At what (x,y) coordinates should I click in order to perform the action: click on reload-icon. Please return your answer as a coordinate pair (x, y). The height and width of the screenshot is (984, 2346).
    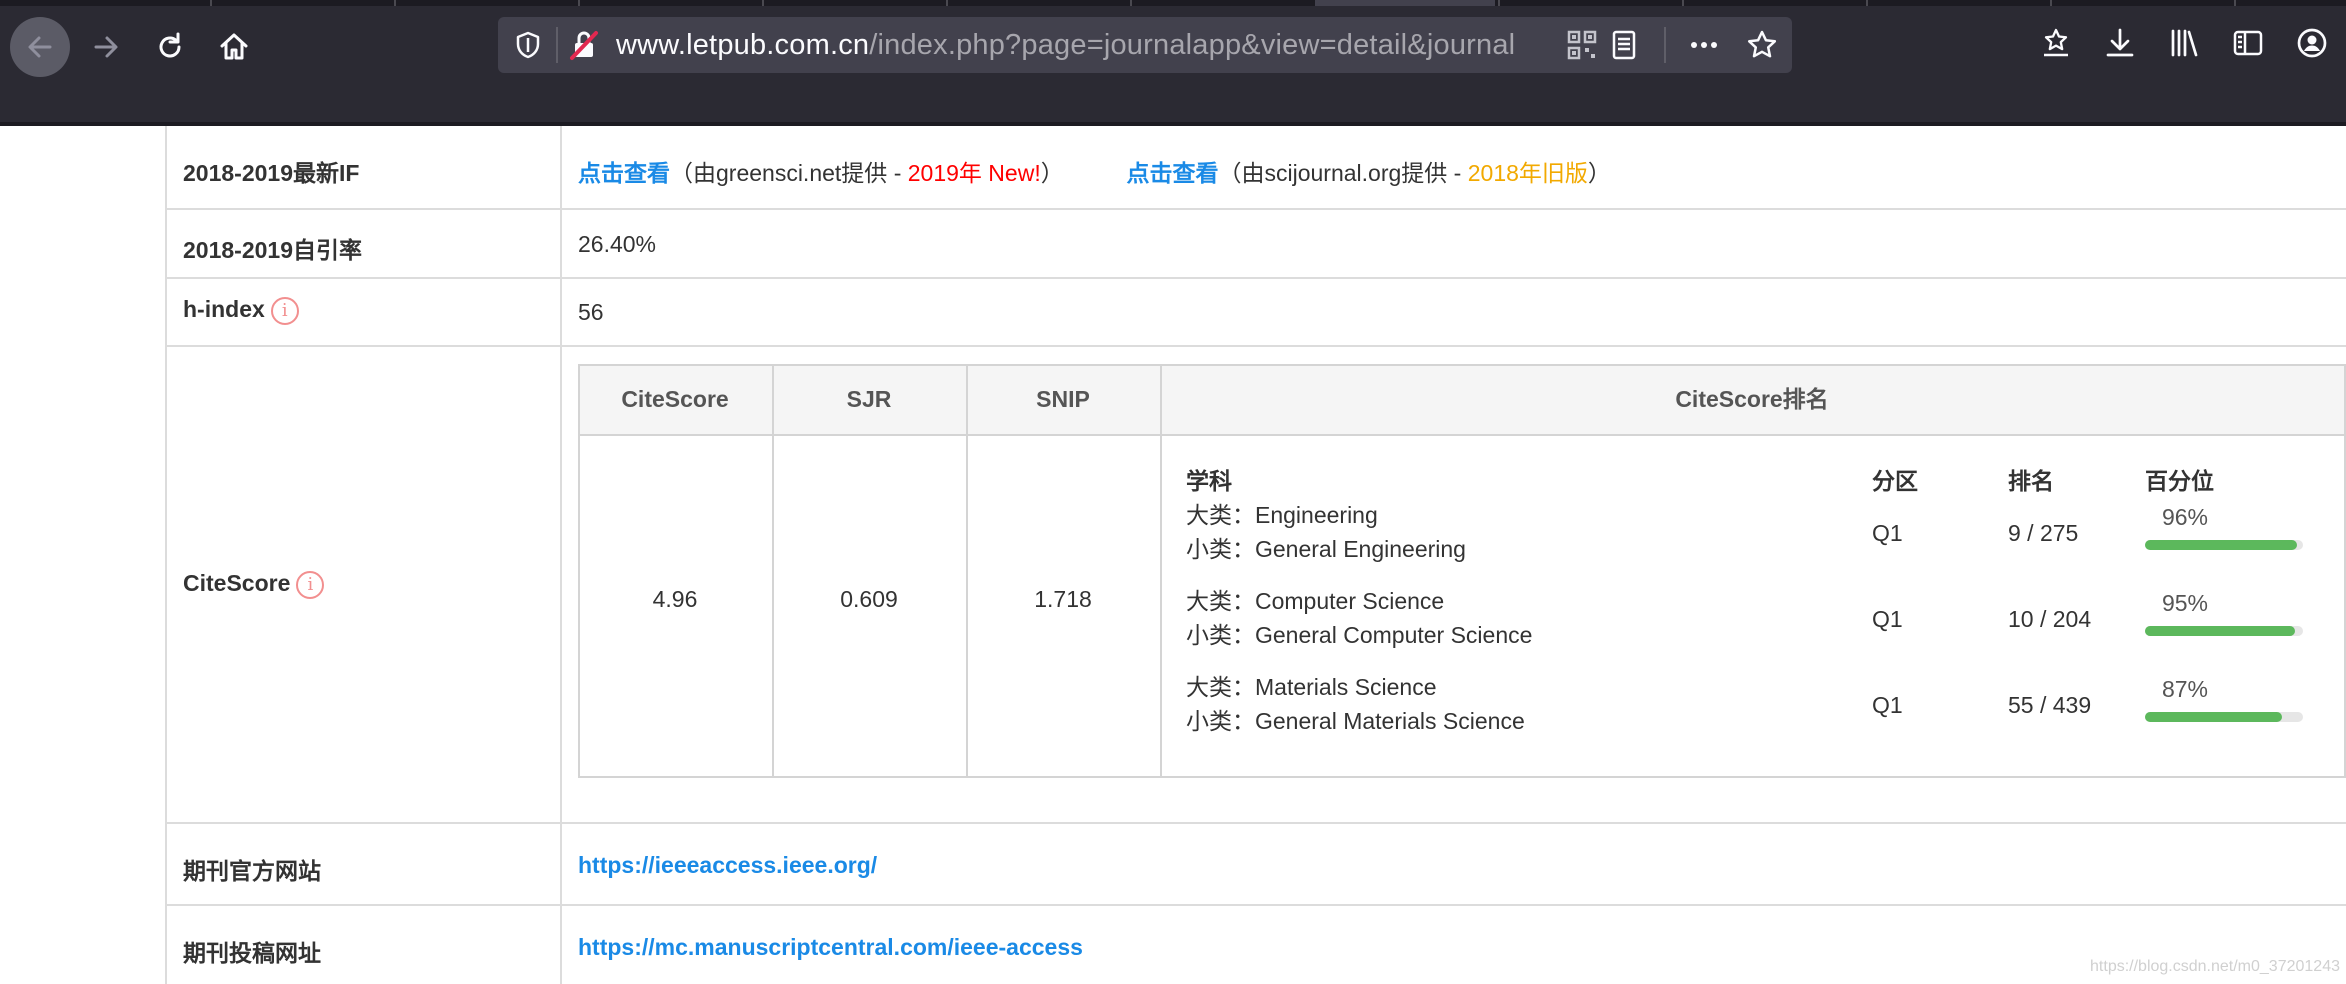
    Looking at the image, I should click on (170, 45).